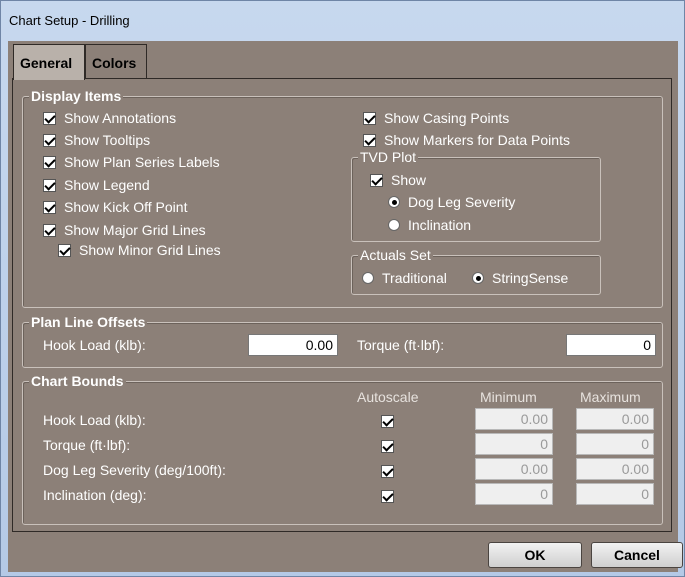 The width and height of the screenshot is (685, 577). Describe the element at coordinates (615, 419) in the screenshot. I see `bounds-hook-load-max-input: 0.00` at that location.